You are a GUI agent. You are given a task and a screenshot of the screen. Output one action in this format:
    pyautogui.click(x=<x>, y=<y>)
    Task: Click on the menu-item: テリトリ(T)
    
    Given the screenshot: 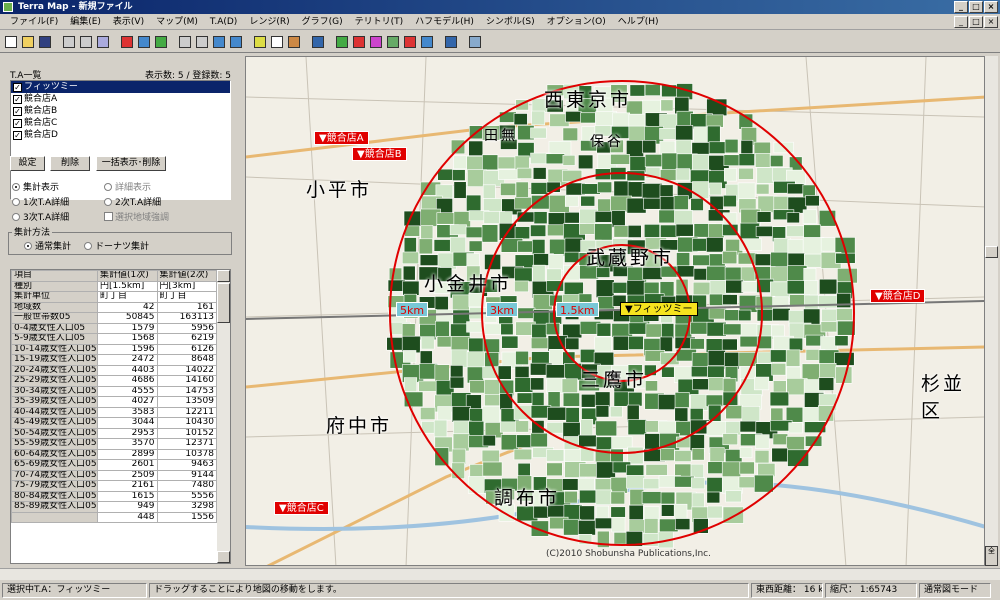 What is the action you would take?
    pyautogui.click(x=379, y=22)
    